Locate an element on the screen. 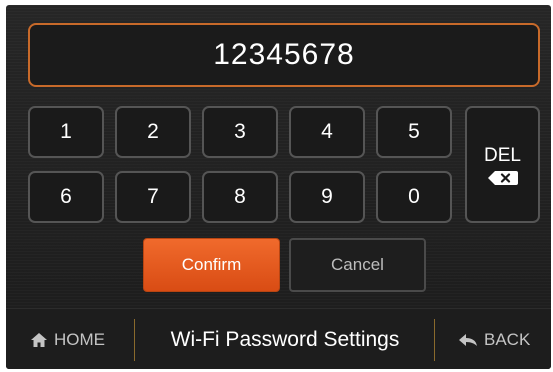 Image resolution: width=553 pixels, height=372 pixels. cancel-button: Cancel is located at coordinates (357, 265).